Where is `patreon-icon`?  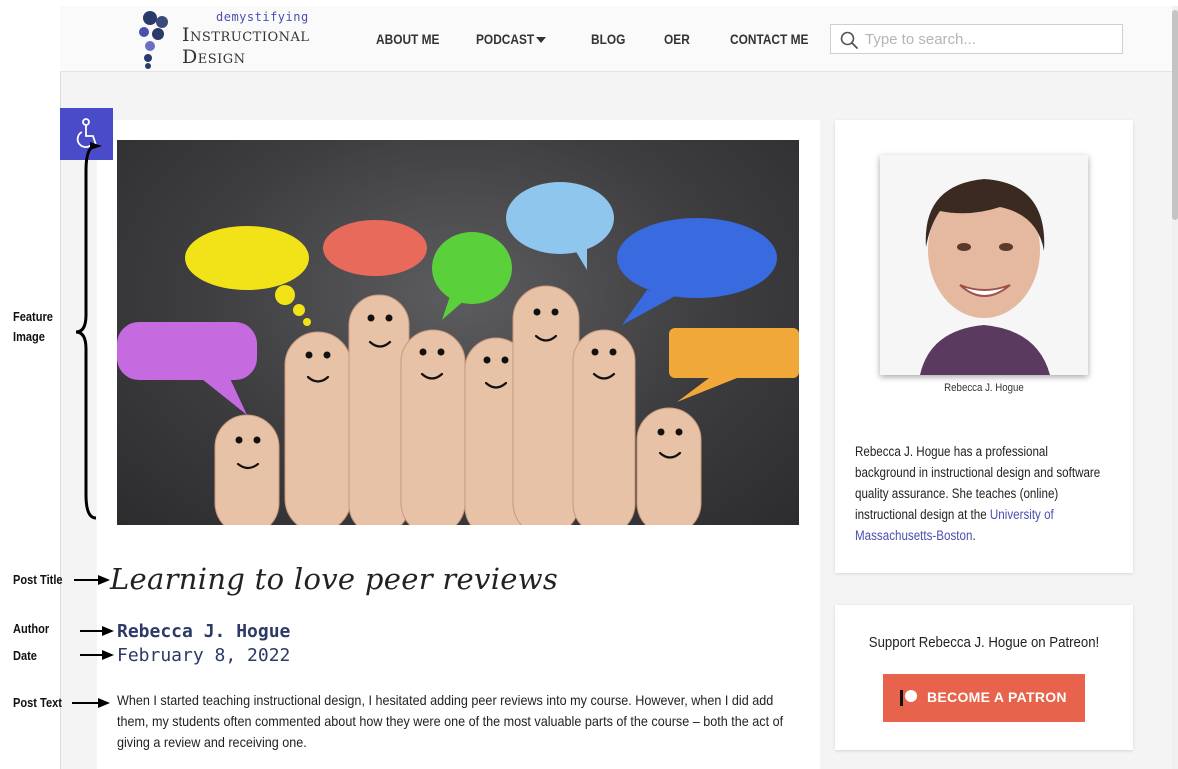 patreon-icon is located at coordinates (908, 698).